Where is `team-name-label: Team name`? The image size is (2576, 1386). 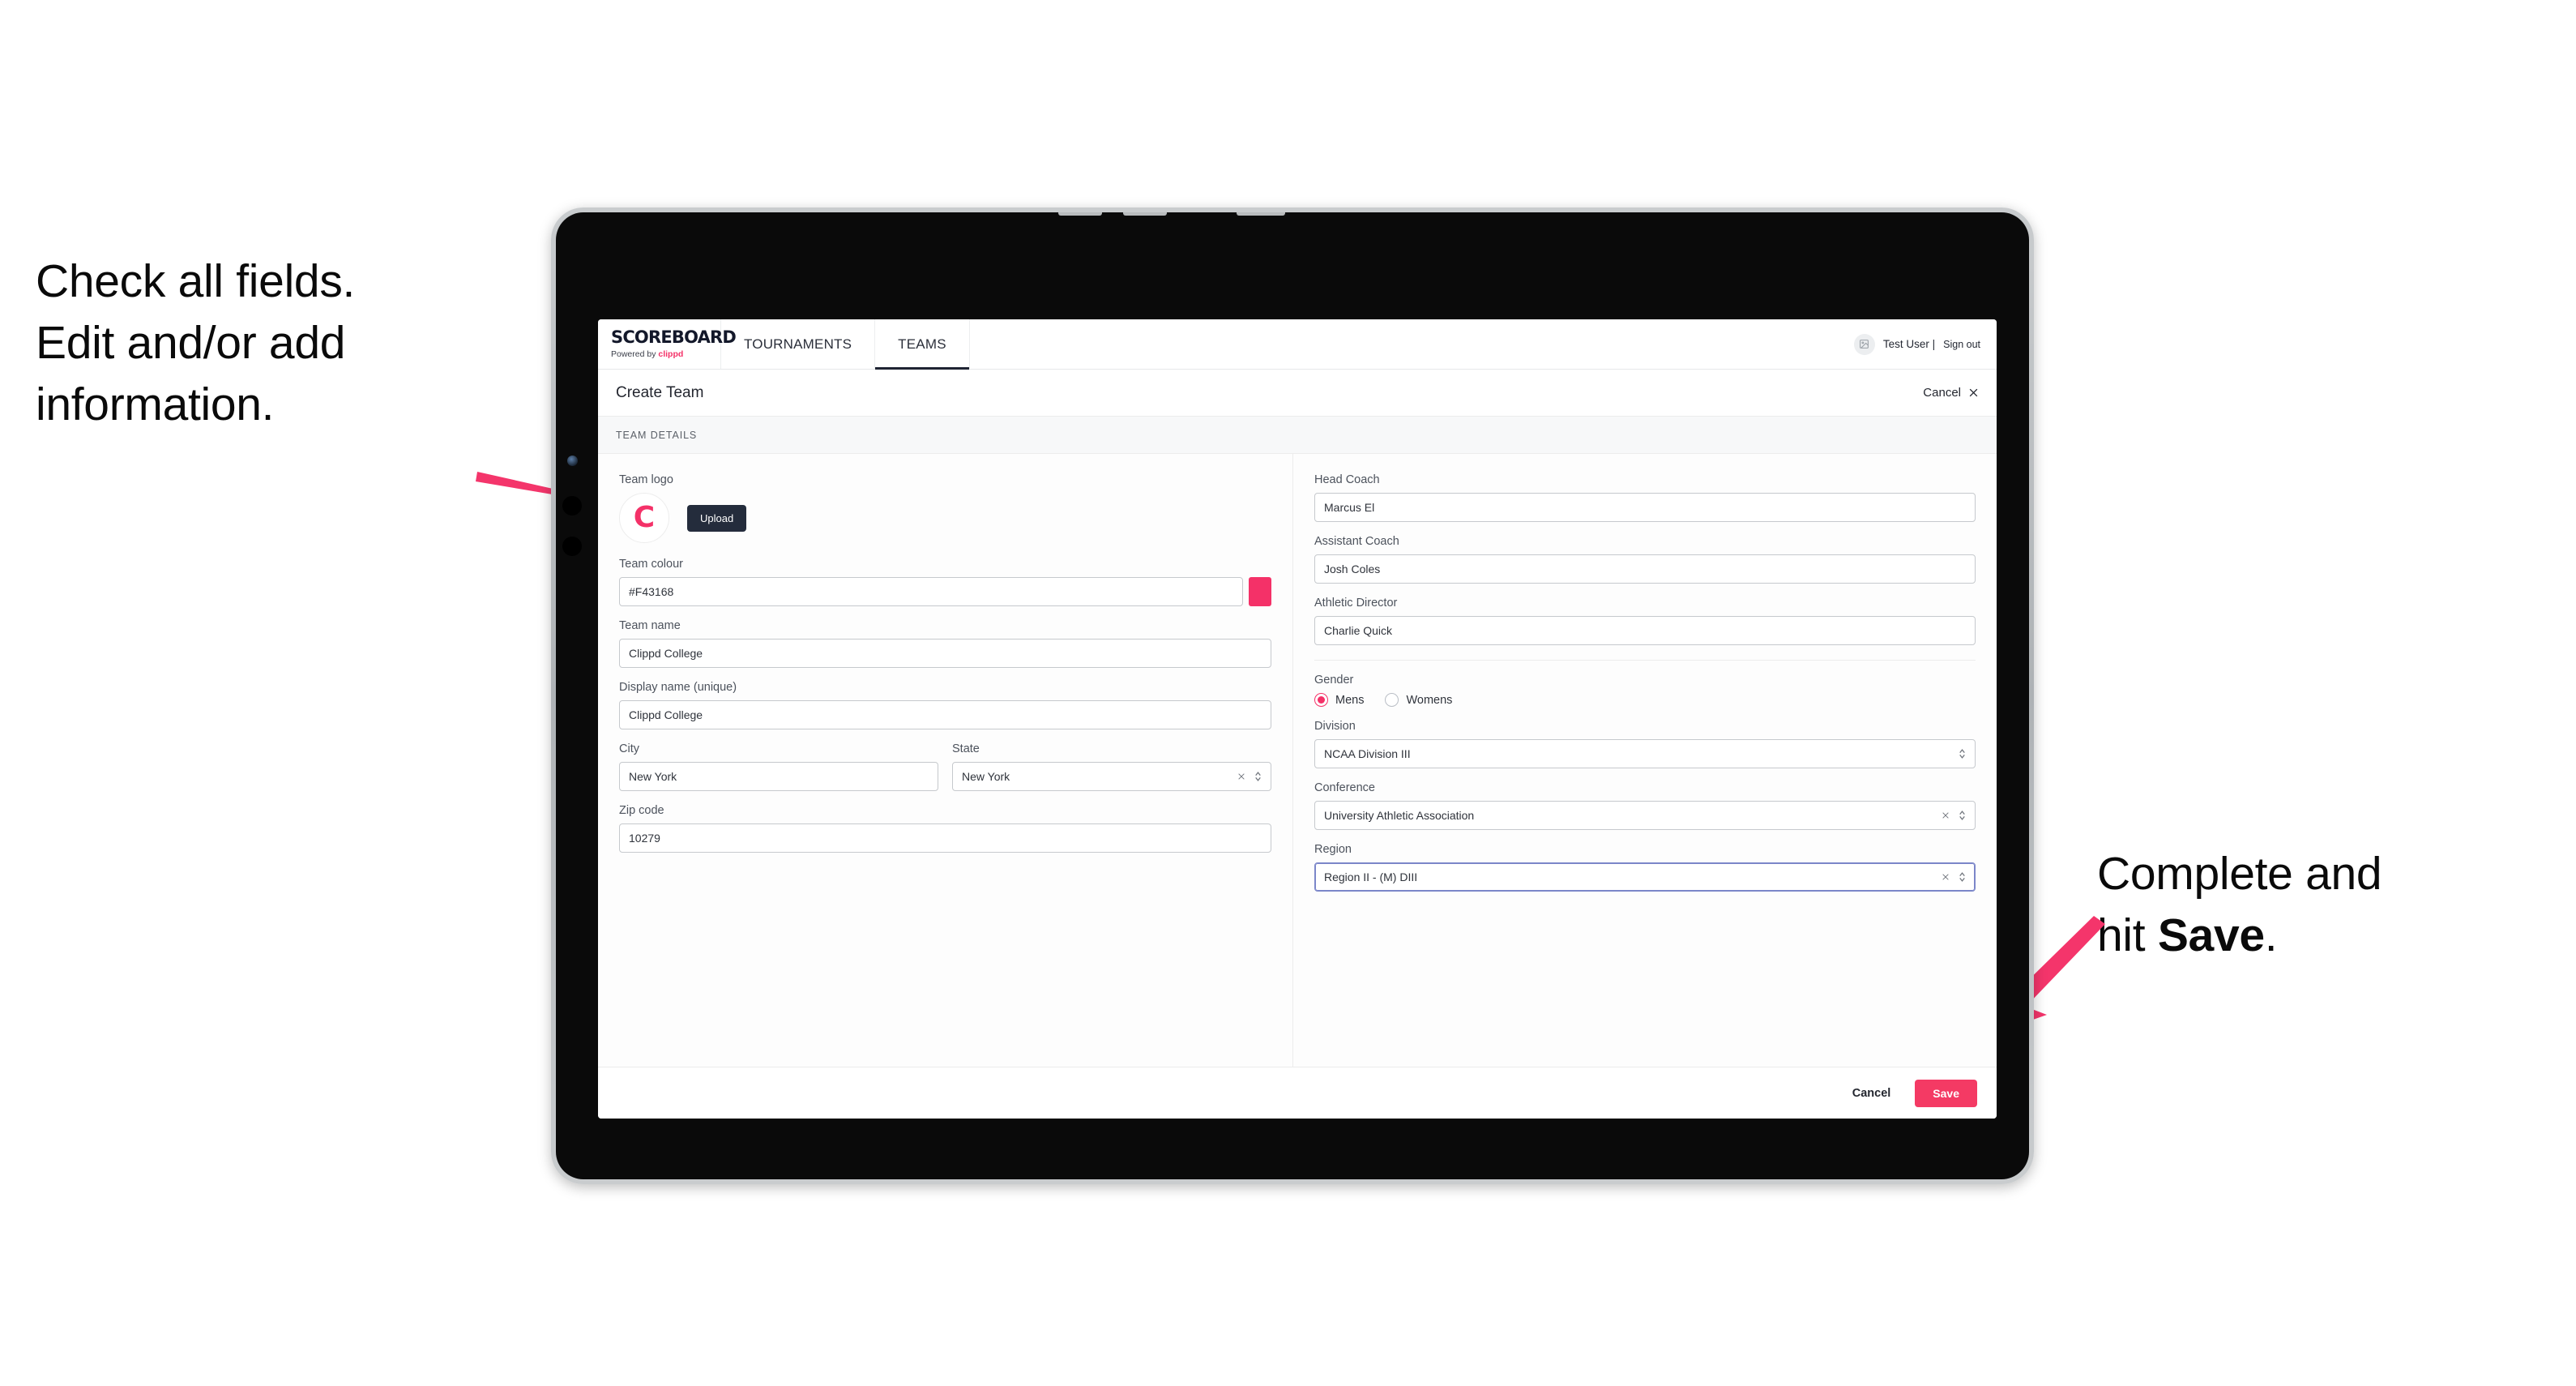 team-name-label: Team name is located at coordinates (650, 625).